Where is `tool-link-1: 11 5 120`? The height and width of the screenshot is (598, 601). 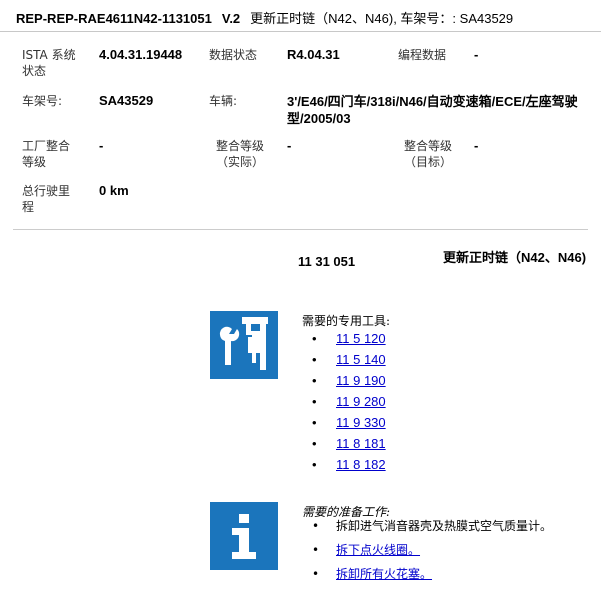
tool-link-1: 11 5 120 is located at coordinates (361, 338).